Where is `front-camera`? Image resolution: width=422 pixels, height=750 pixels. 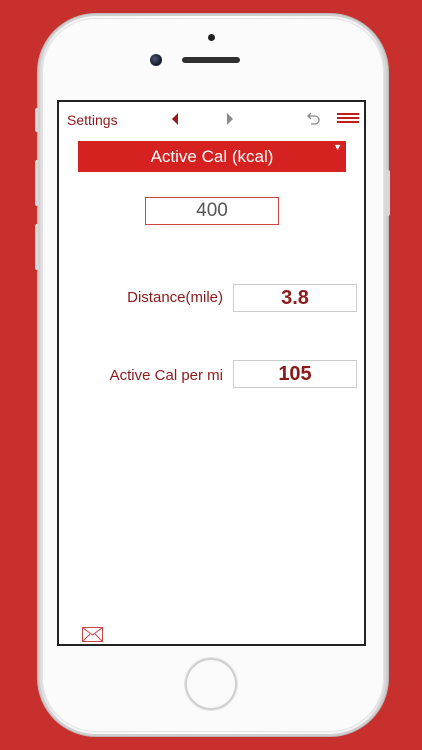
front-camera is located at coordinates (156, 60).